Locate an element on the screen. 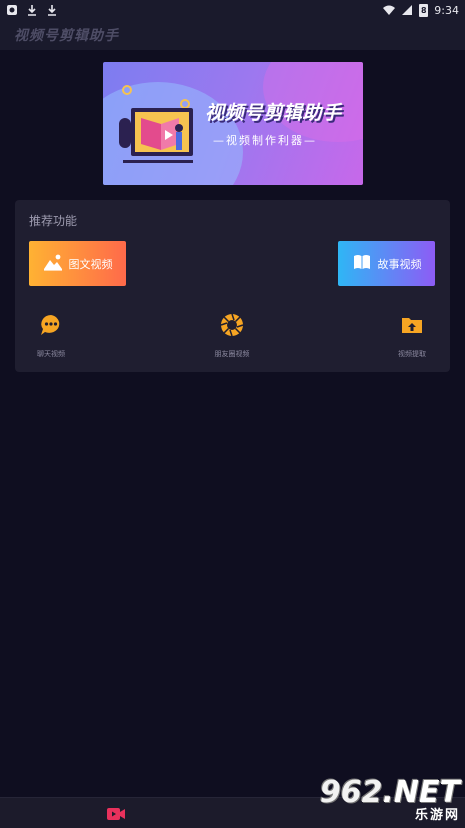 This screenshot has width=465, height=828. image-text-video-button: 图文视频 is located at coordinates (77, 263).